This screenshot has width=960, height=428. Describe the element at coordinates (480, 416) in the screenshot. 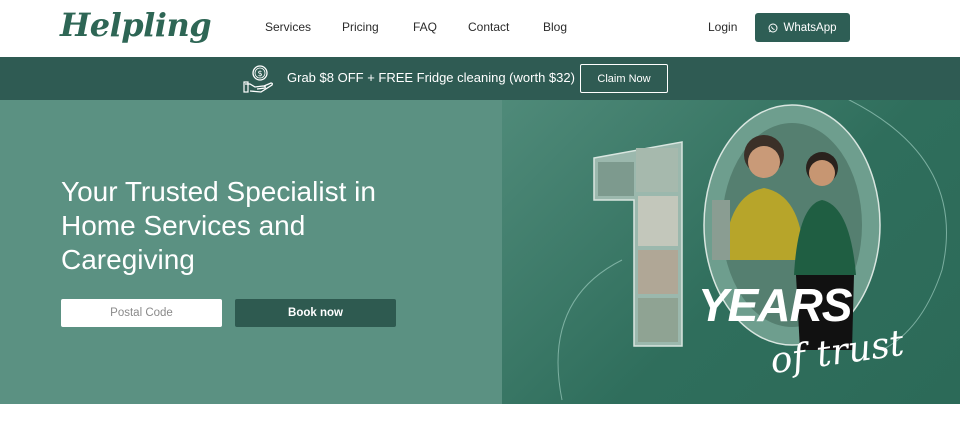

I see `page-bottom` at that location.